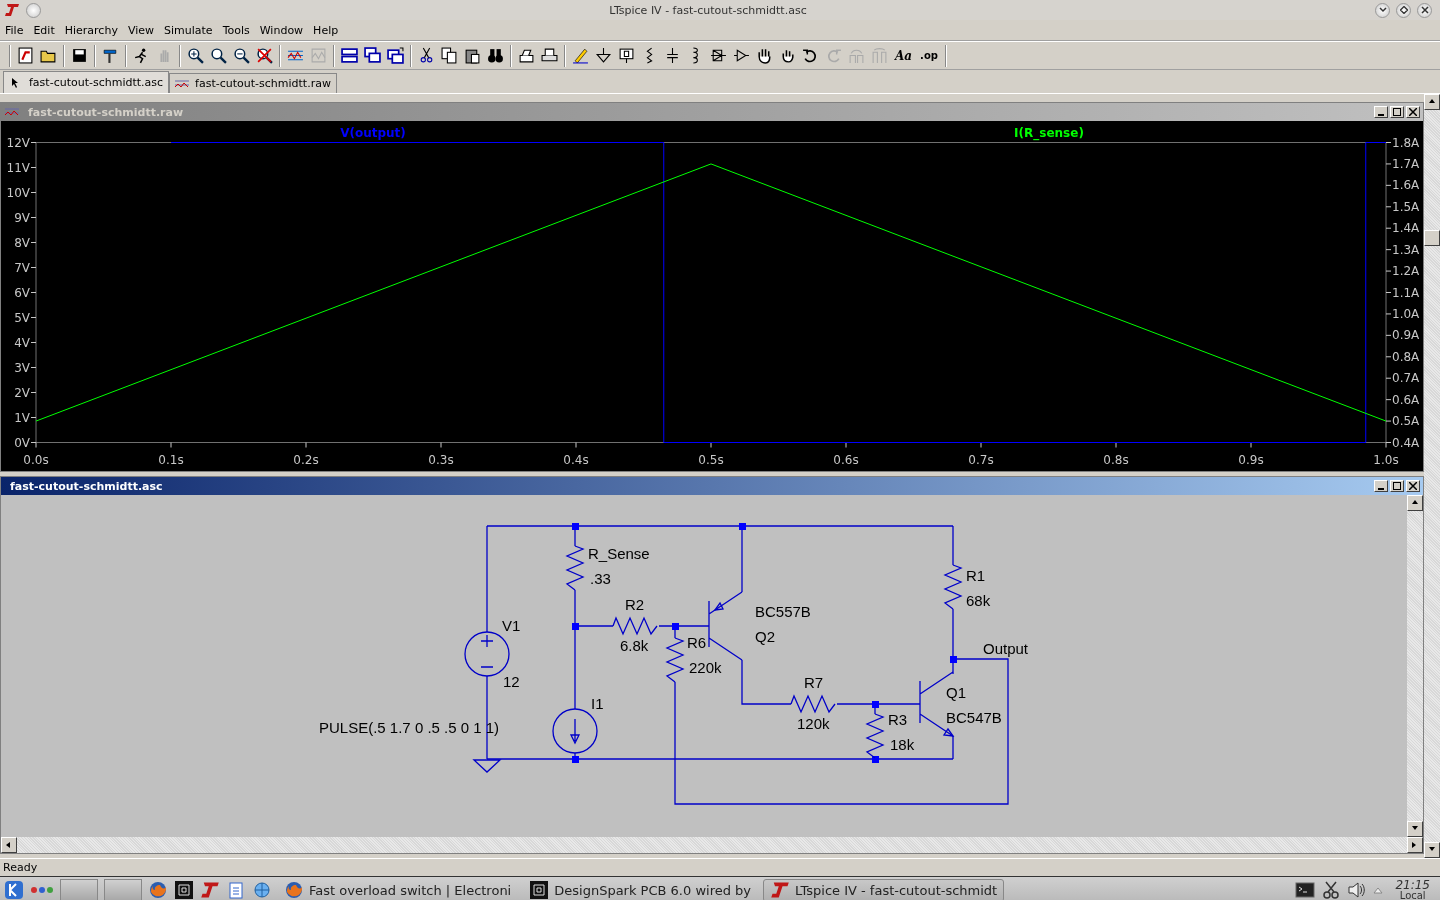  I want to click on taskbar-task: Fast overload switch | Electroni, so click(398, 889).